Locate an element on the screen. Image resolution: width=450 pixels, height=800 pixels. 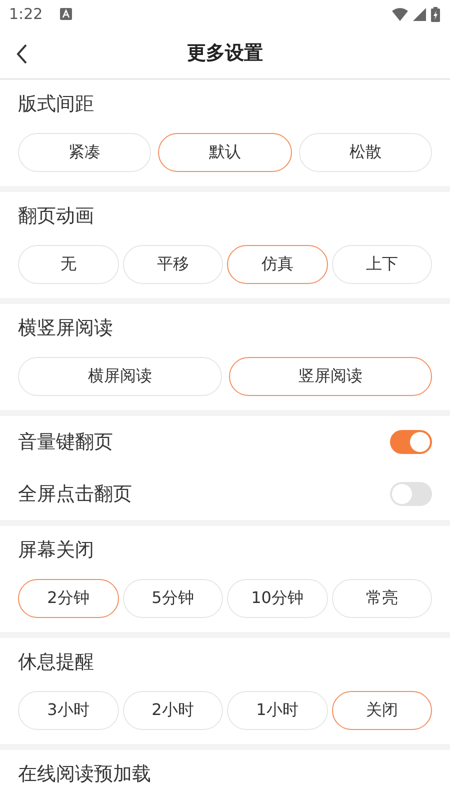
option-button: 3小时 is located at coordinates (68, 710).